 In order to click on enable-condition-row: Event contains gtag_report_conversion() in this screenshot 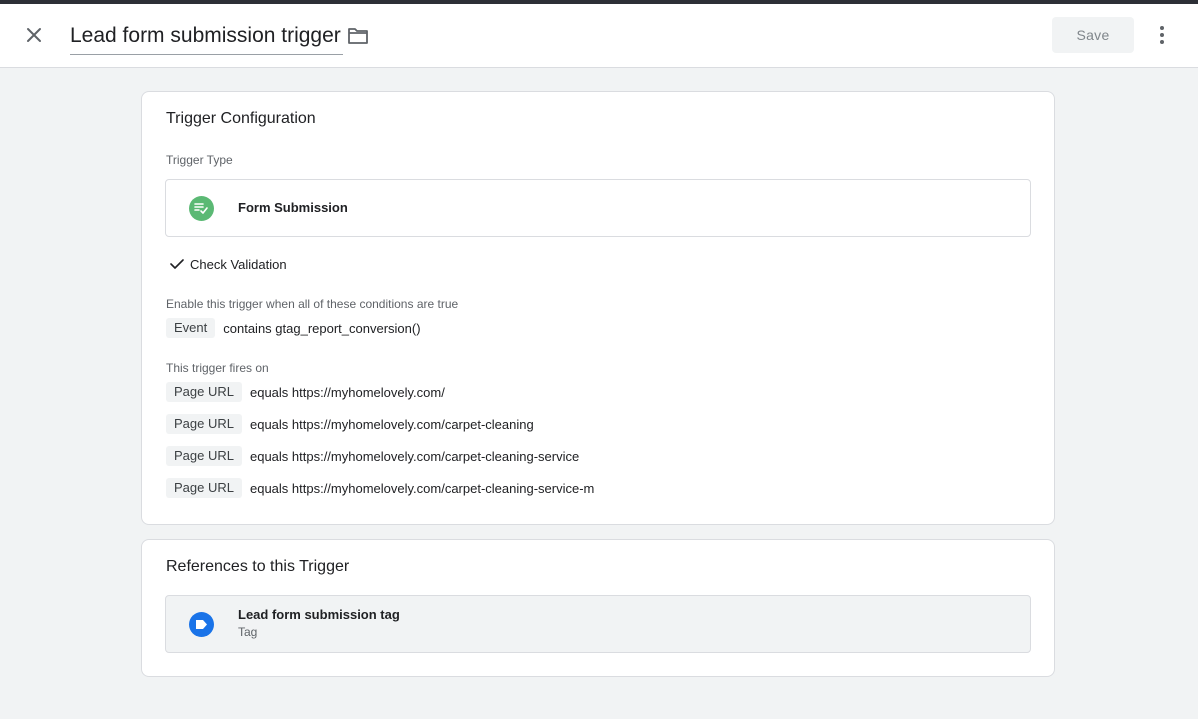, I will do `click(293, 328)`.